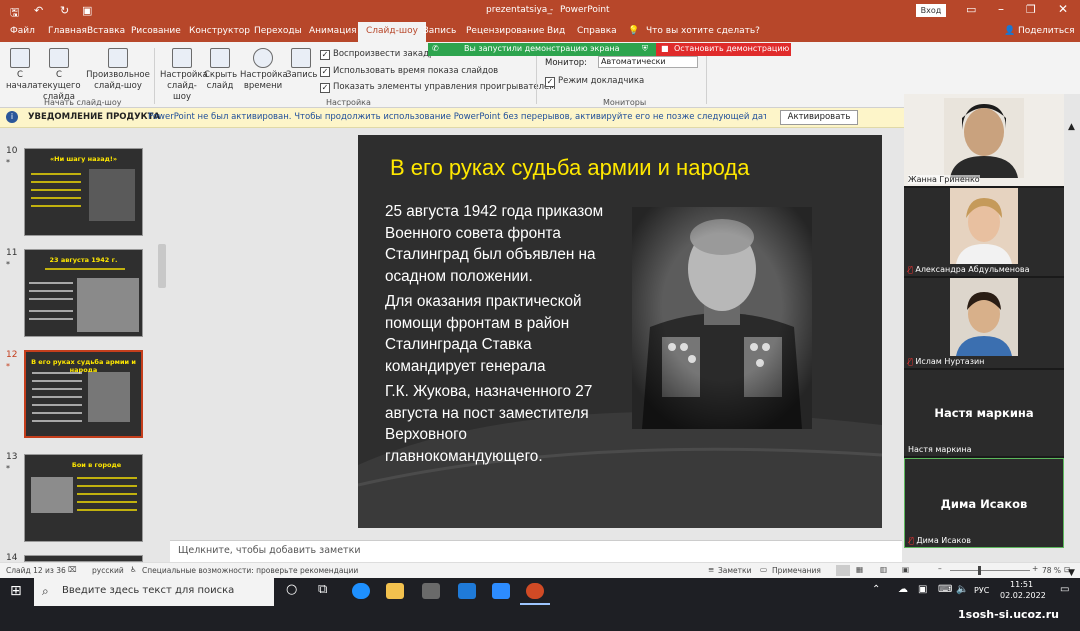 This screenshot has width=1080, height=631. I want to click on login-button: Вход, so click(931, 10).